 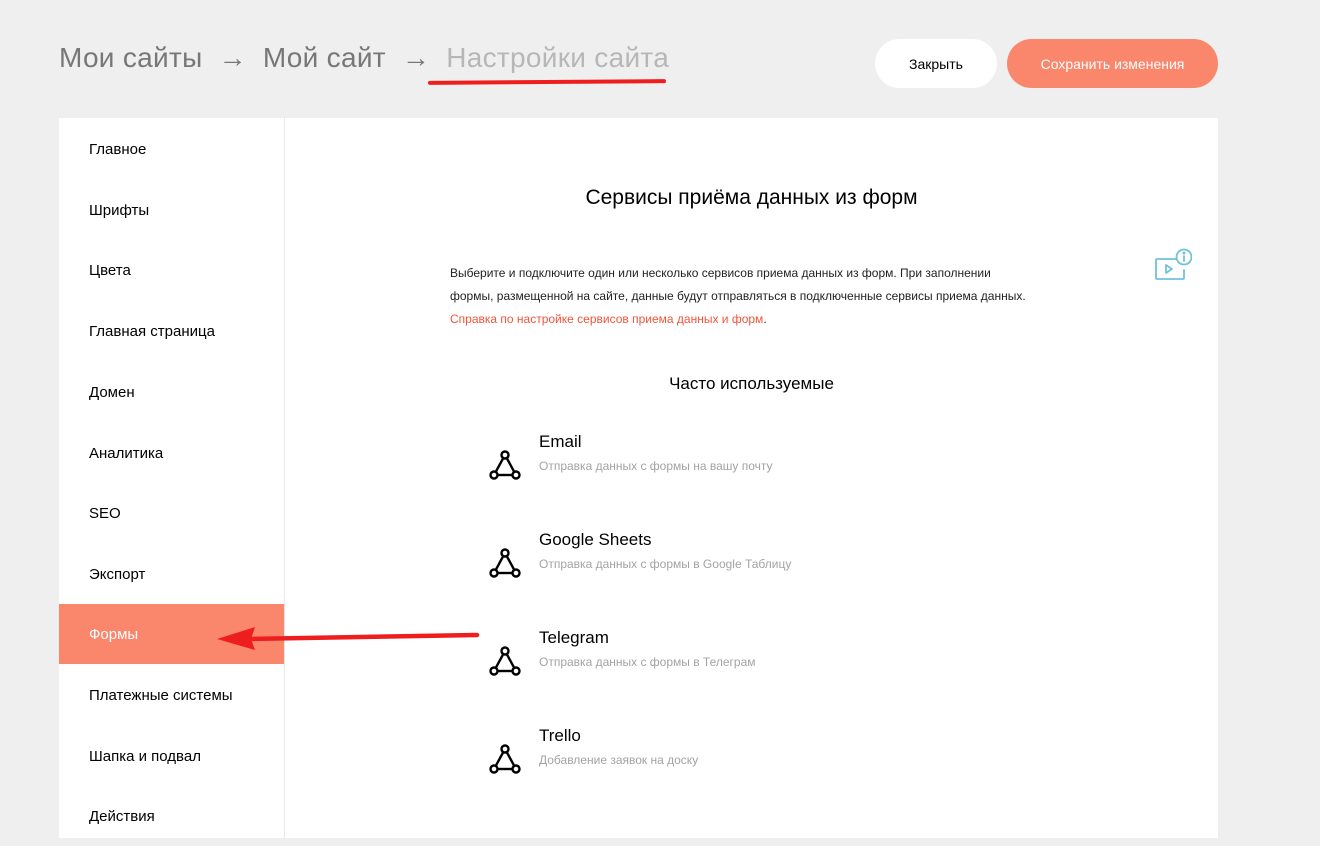 What do you see at coordinates (595, 539) in the screenshot?
I see `service-name: Google Sheets` at bounding box center [595, 539].